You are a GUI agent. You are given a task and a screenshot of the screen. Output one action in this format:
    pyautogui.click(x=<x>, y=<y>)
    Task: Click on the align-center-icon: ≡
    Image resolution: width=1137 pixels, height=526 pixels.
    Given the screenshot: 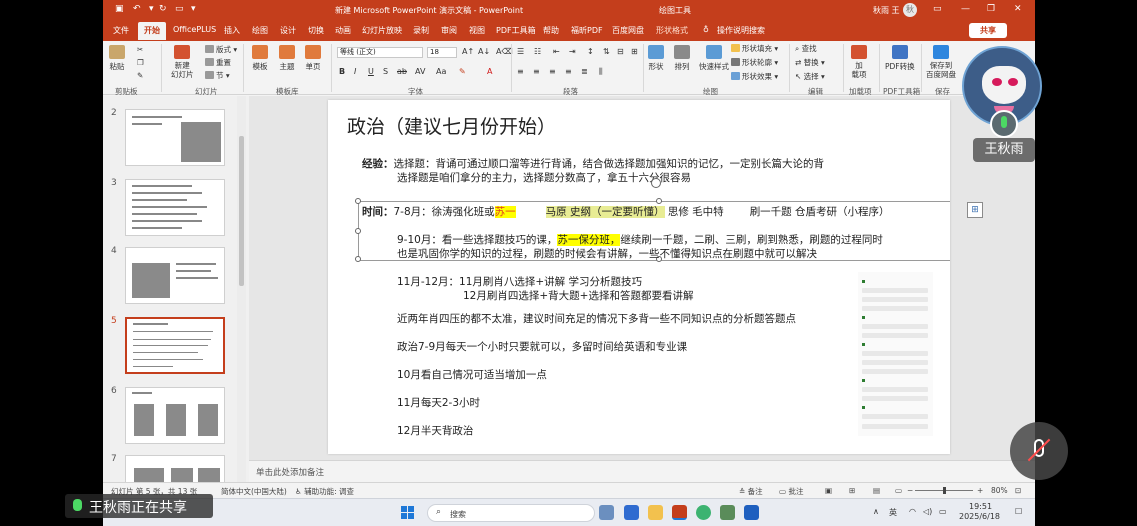 What is the action you would take?
    pyautogui.click(x=536, y=71)
    